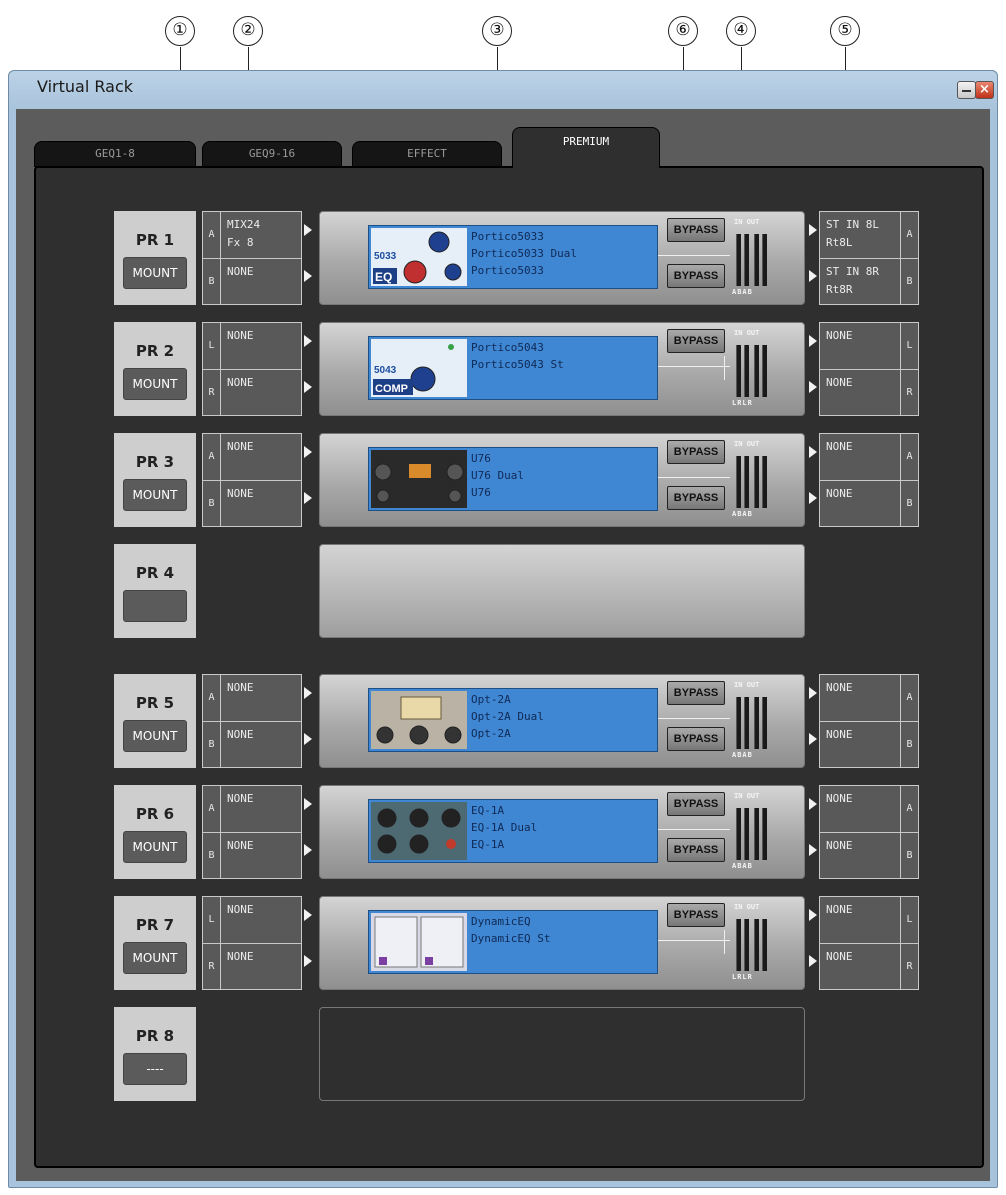 The image size is (1006, 1195). What do you see at coordinates (517, 356) in the screenshot?
I see `module-names: Portico5043 Portico5043 St` at bounding box center [517, 356].